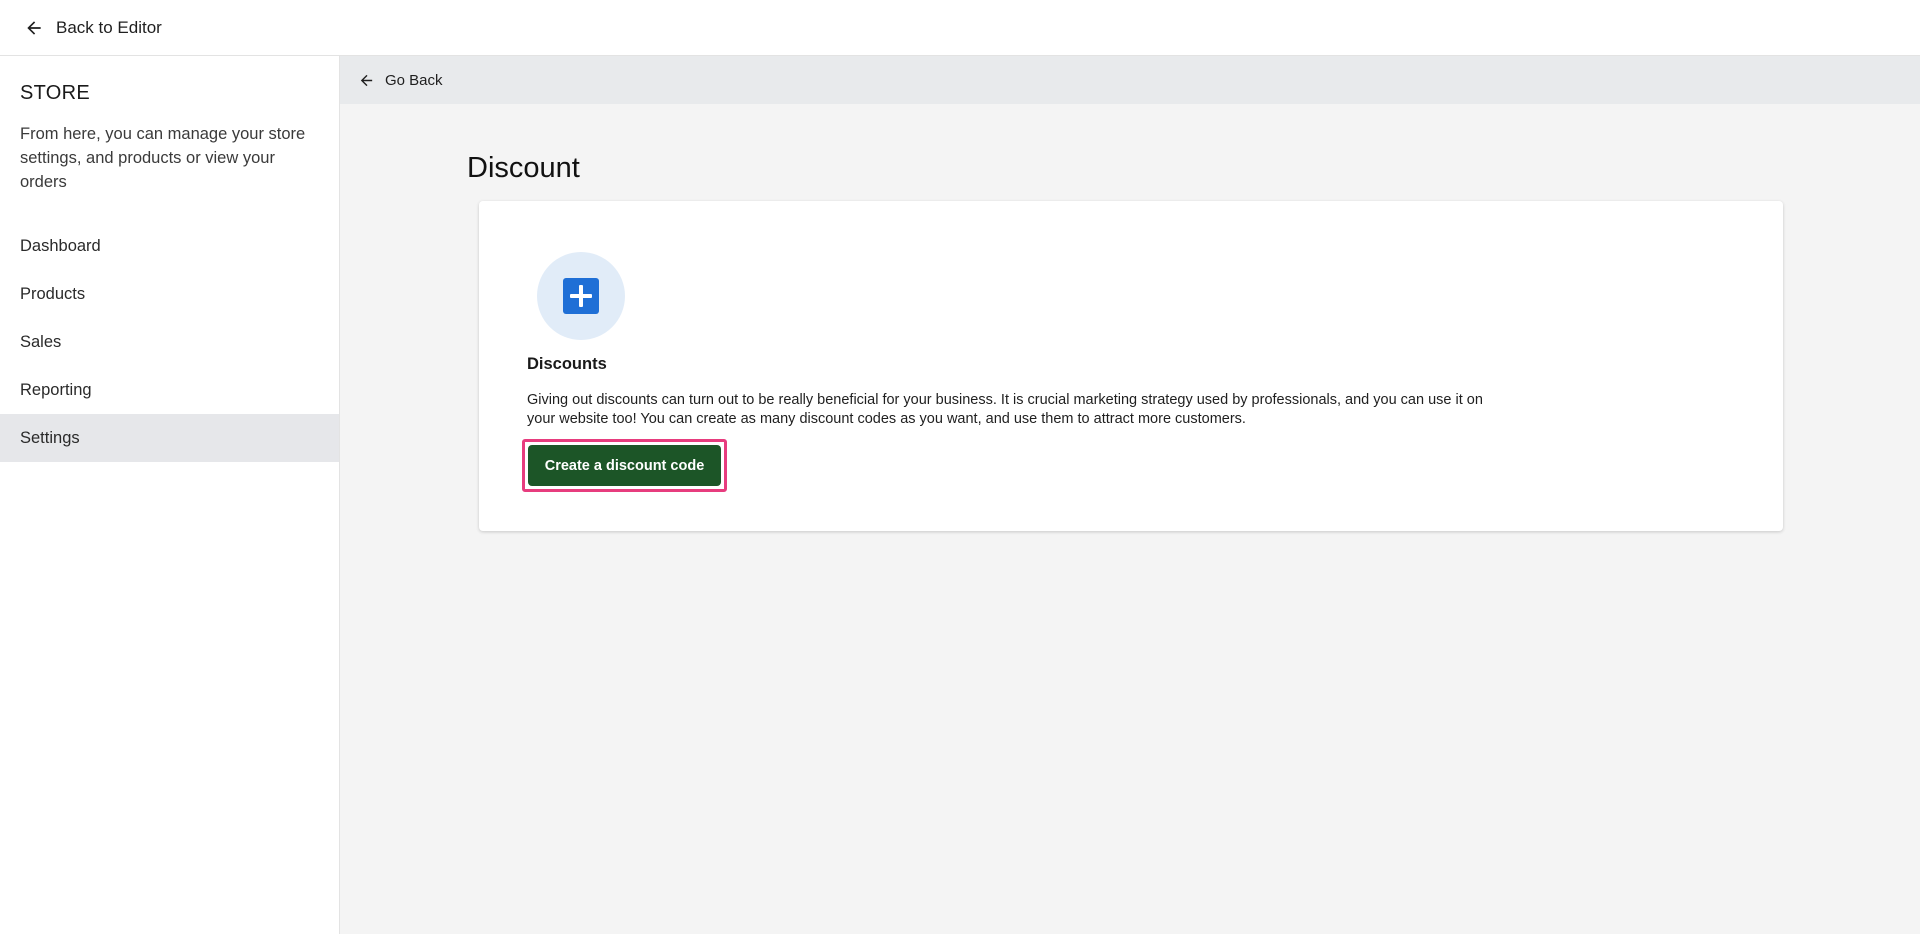  What do you see at coordinates (109, 27) in the screenshot?
I see `back-to-editor-label: Back to Editor` at bounding box center [109, 27].